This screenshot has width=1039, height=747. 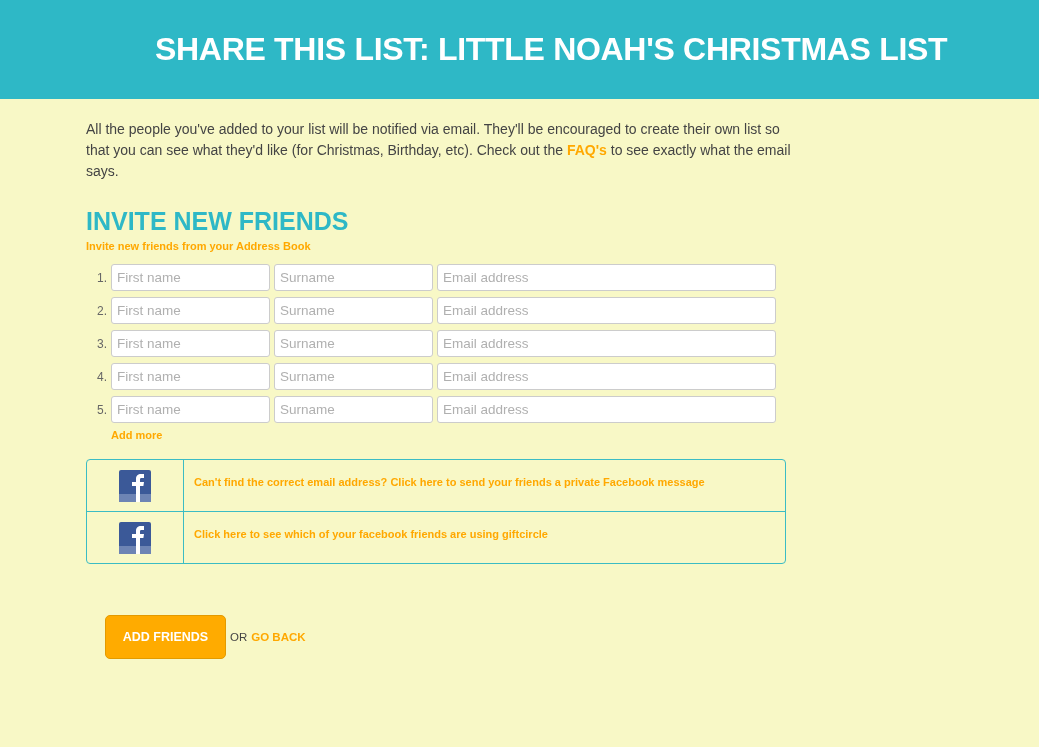 I want to click on or-separator: OR, so click(x=239, y=637).